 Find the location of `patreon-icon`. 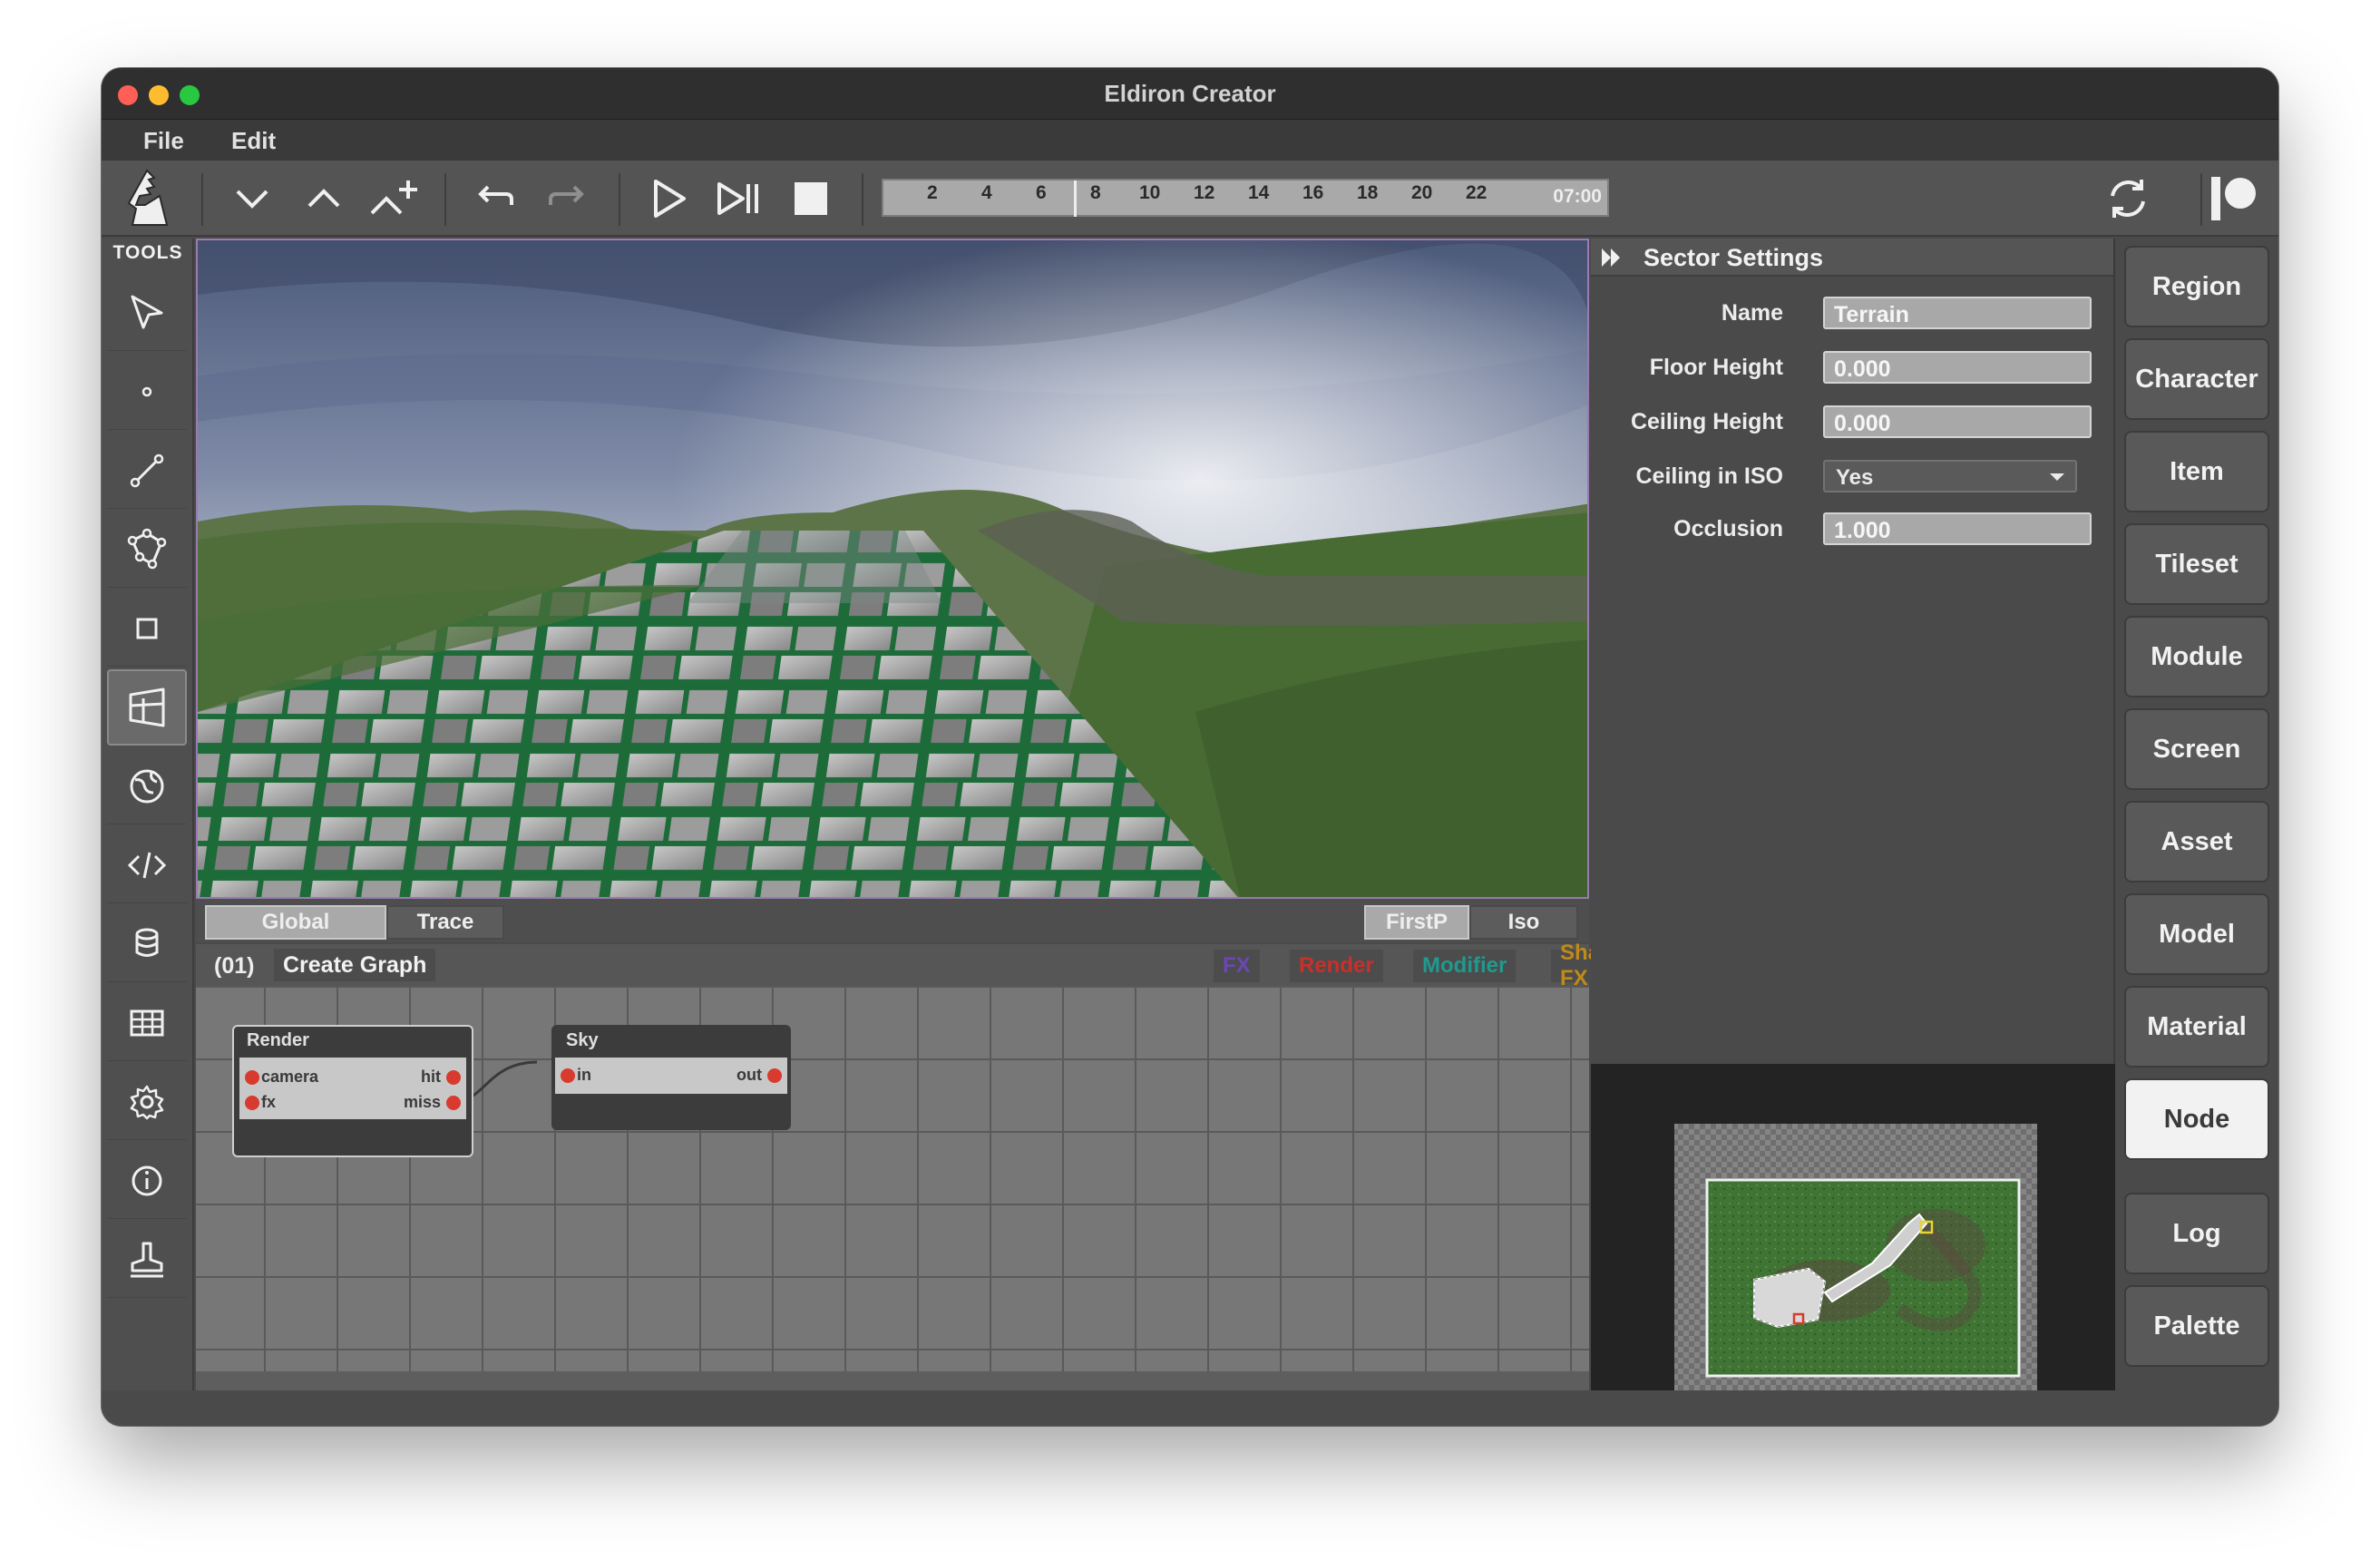

patreon-icon is located at coordinates (2233, 198).